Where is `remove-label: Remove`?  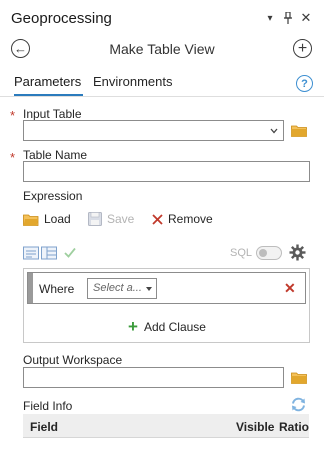 remove-label: Remove is located at coordinates (190, 219).